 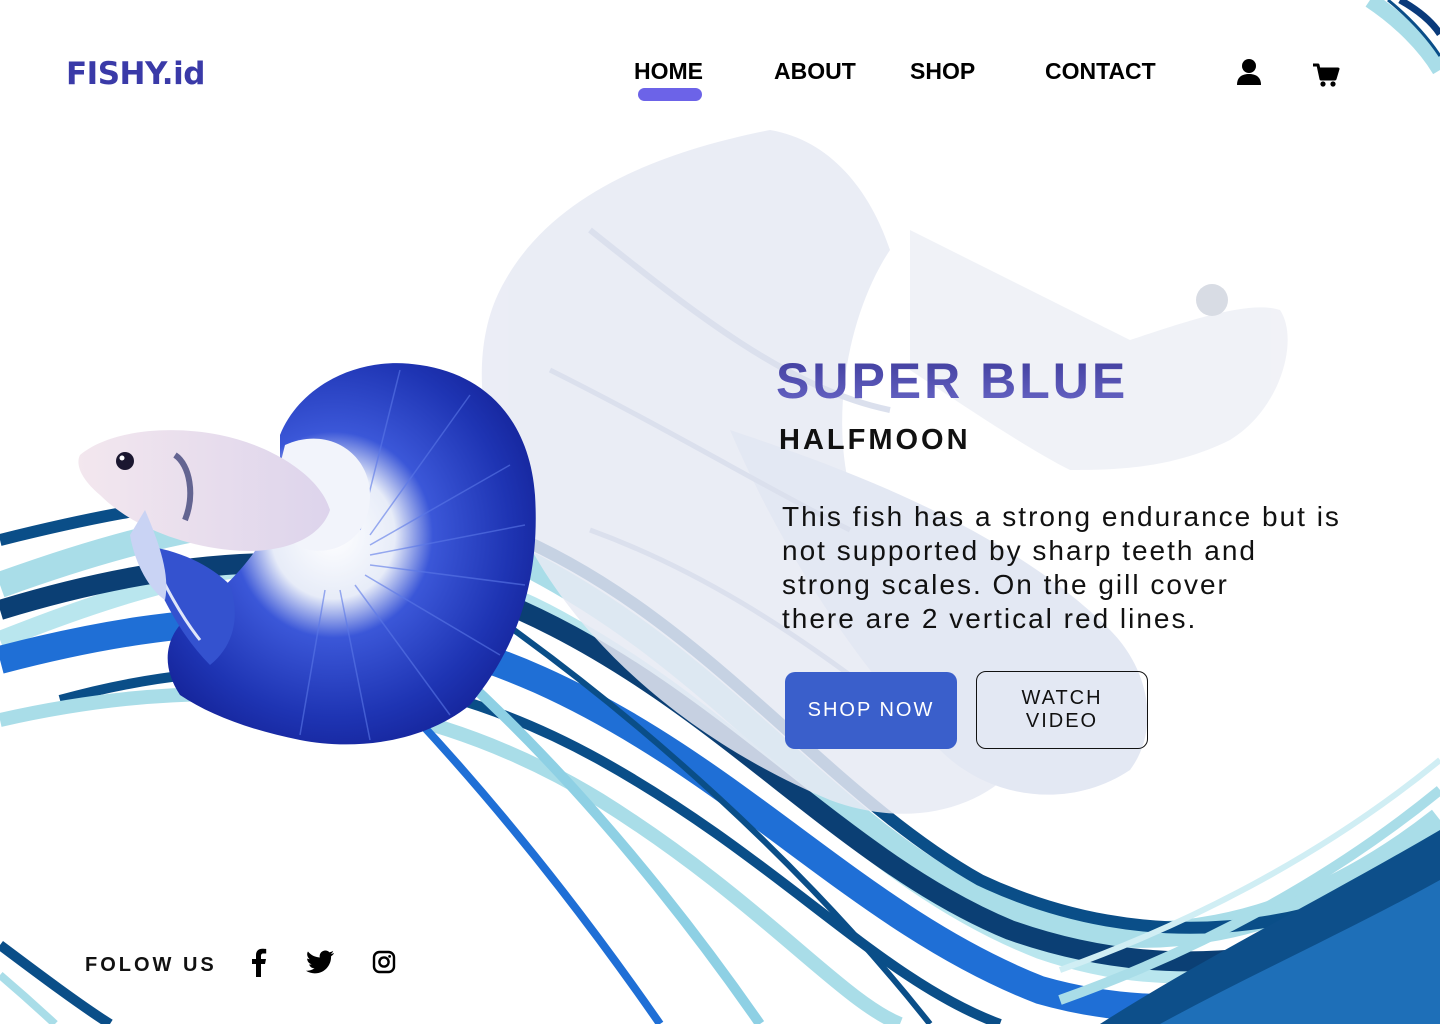 What do you see at coordinates (1249, 74) in the screenshot?
I see `user-icon` at bounding box center [1249, 74].